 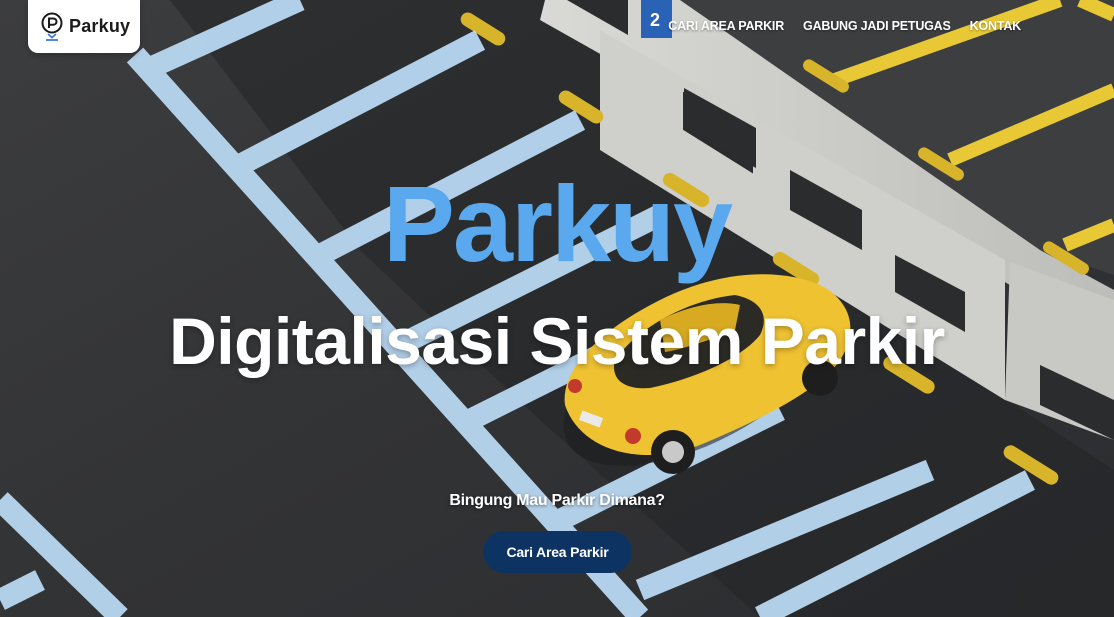 What do you see at coordinates (557, 552) in the screenshot?
I see `cari-area-parkir-button: Cari Area Parkir` at bounding box center [557, 552].